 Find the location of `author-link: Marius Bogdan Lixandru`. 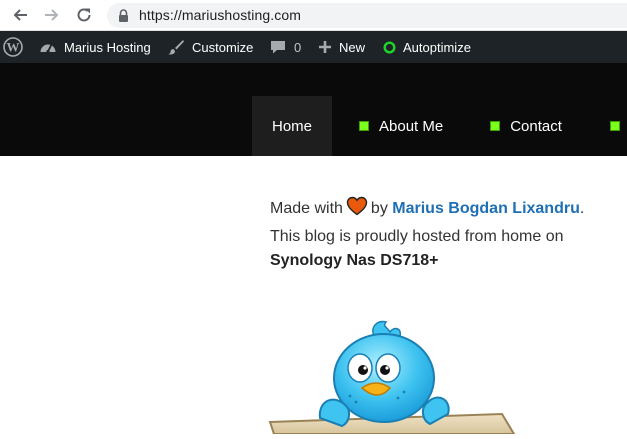

author-link: Marius Bogdan Lixandru is located at coordinates (486, 208).